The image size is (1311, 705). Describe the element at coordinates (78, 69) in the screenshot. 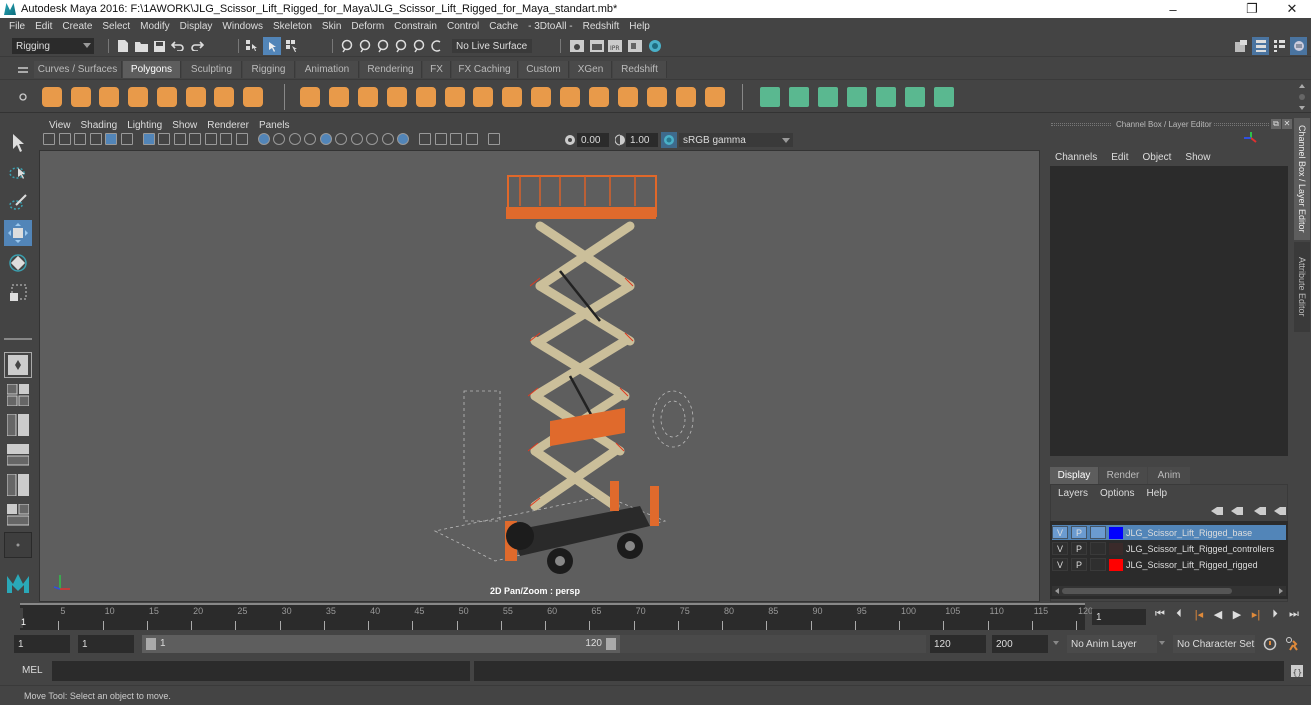

I see `shelf-tab-curves-surfaces: Curves / Surfaces` at that location.